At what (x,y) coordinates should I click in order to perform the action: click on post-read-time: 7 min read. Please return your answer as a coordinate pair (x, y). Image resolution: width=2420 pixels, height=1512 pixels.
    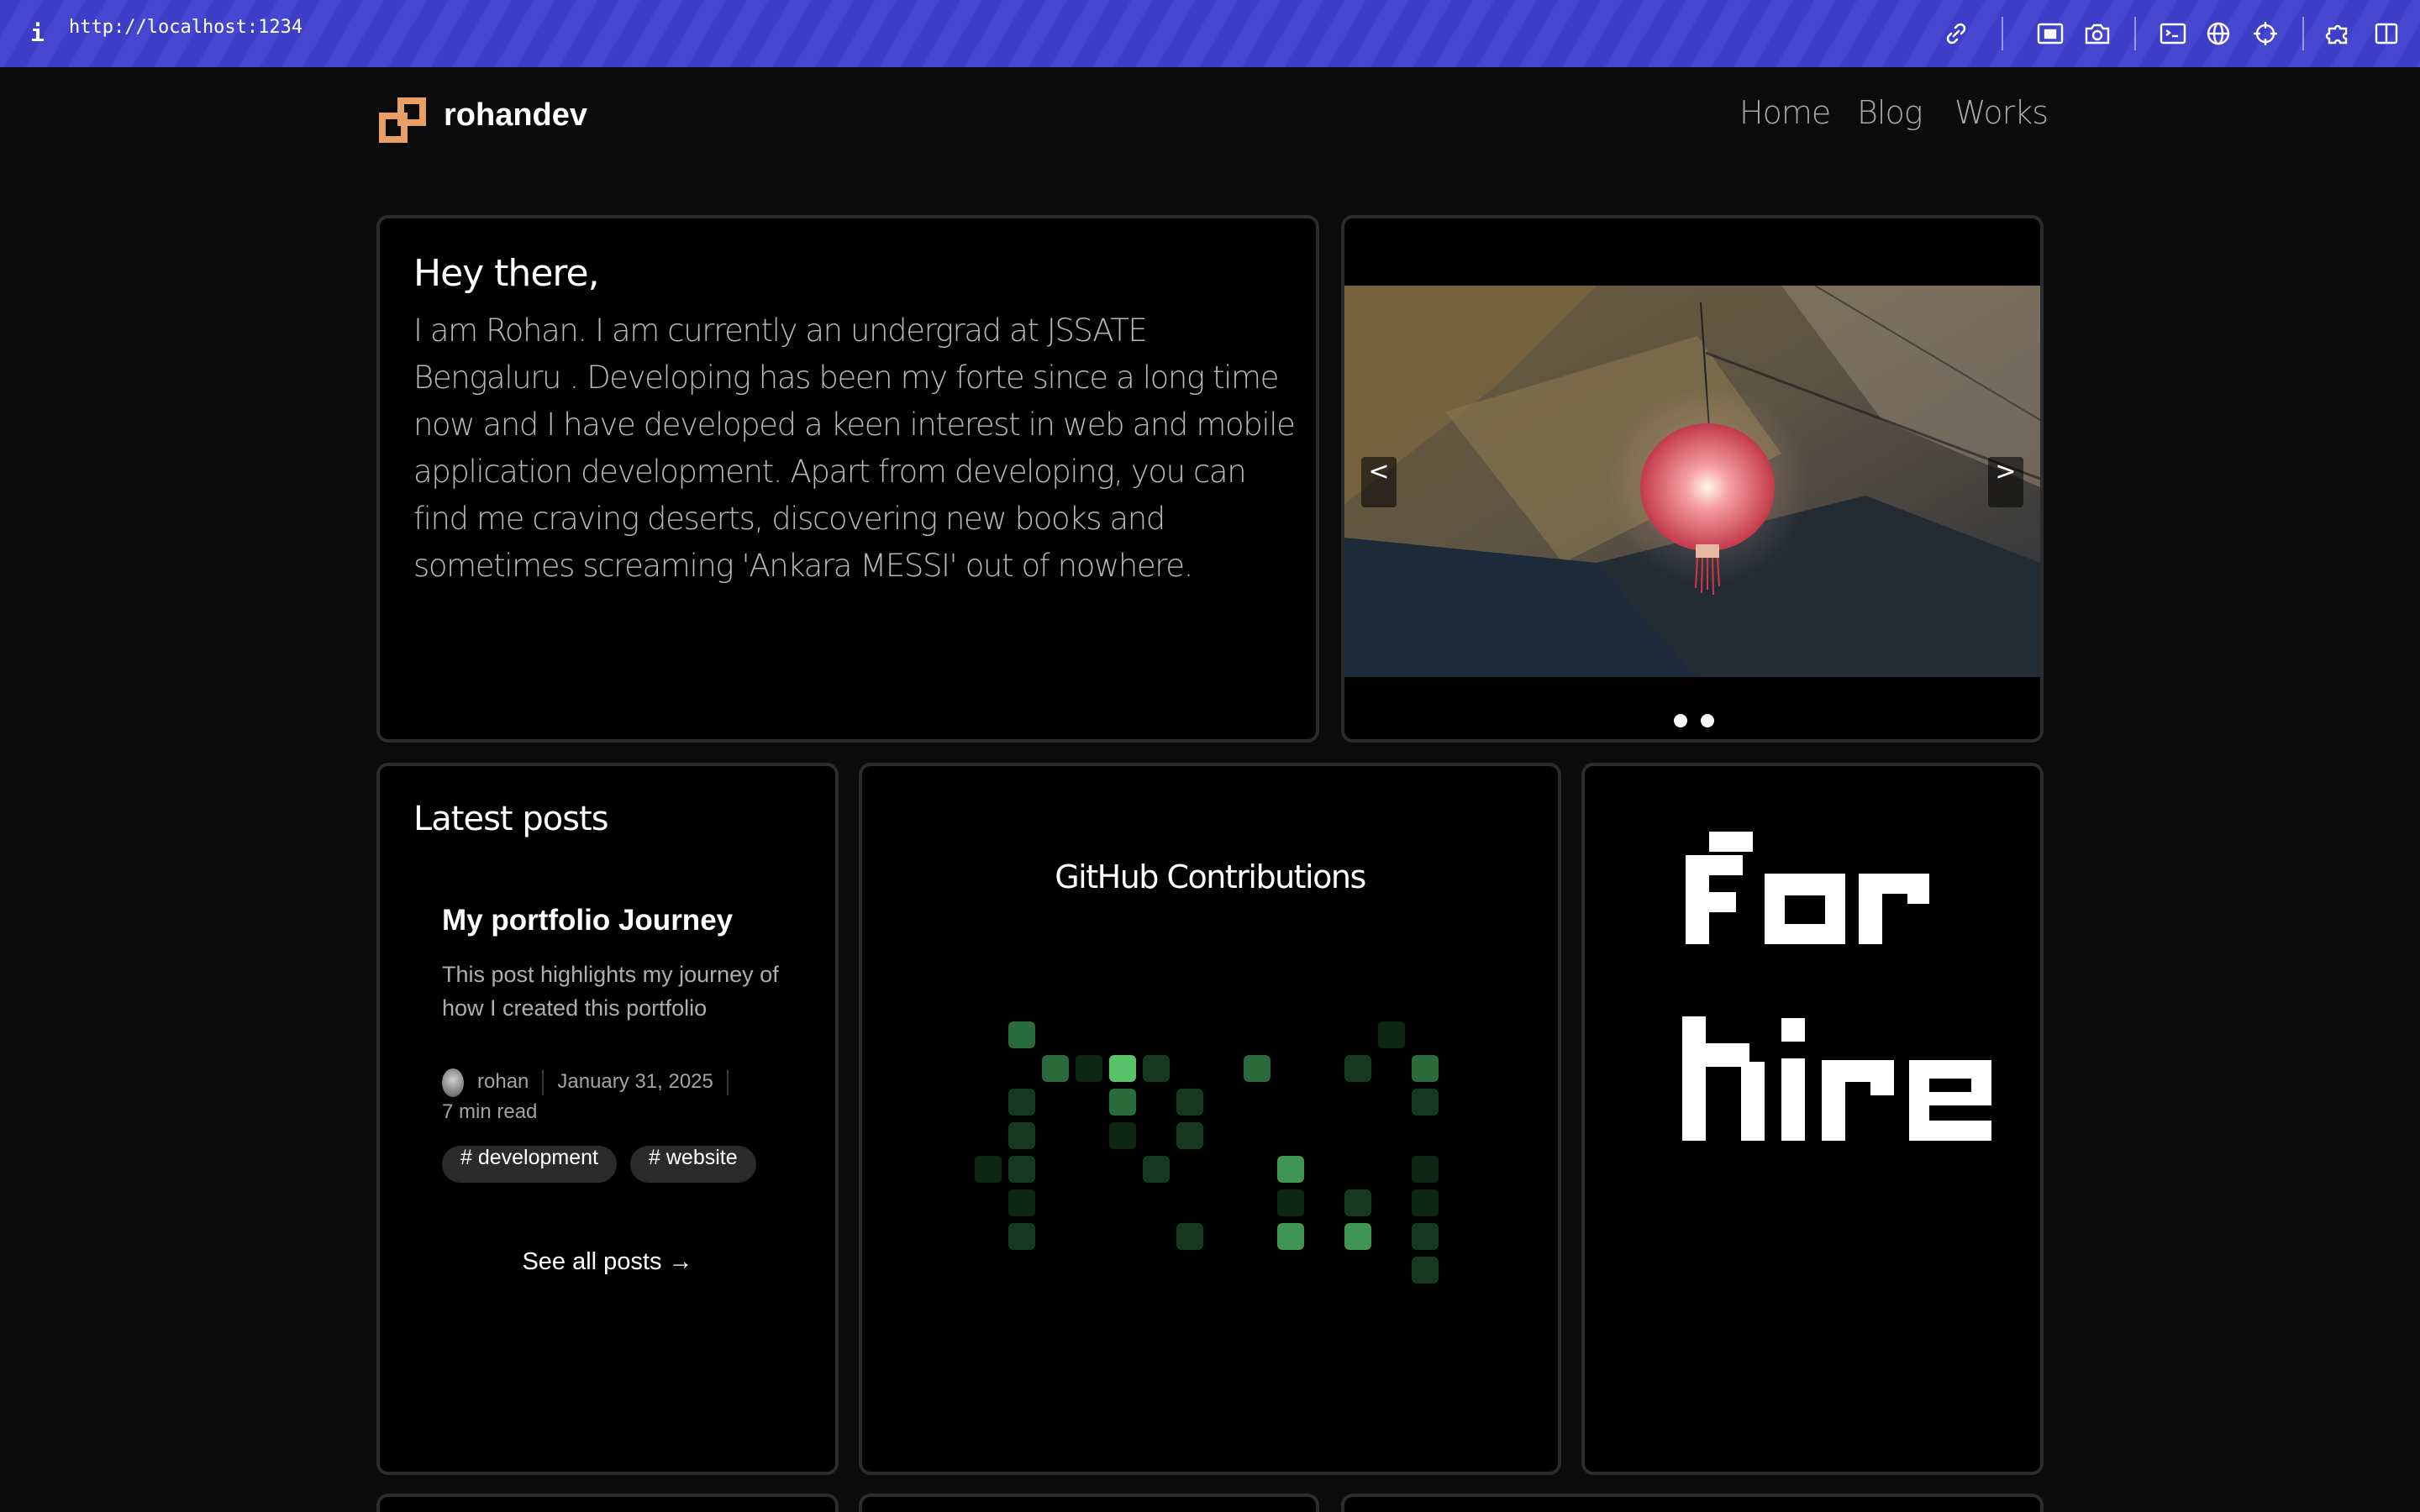
    Looking at the image, I should click on (490, 1111).